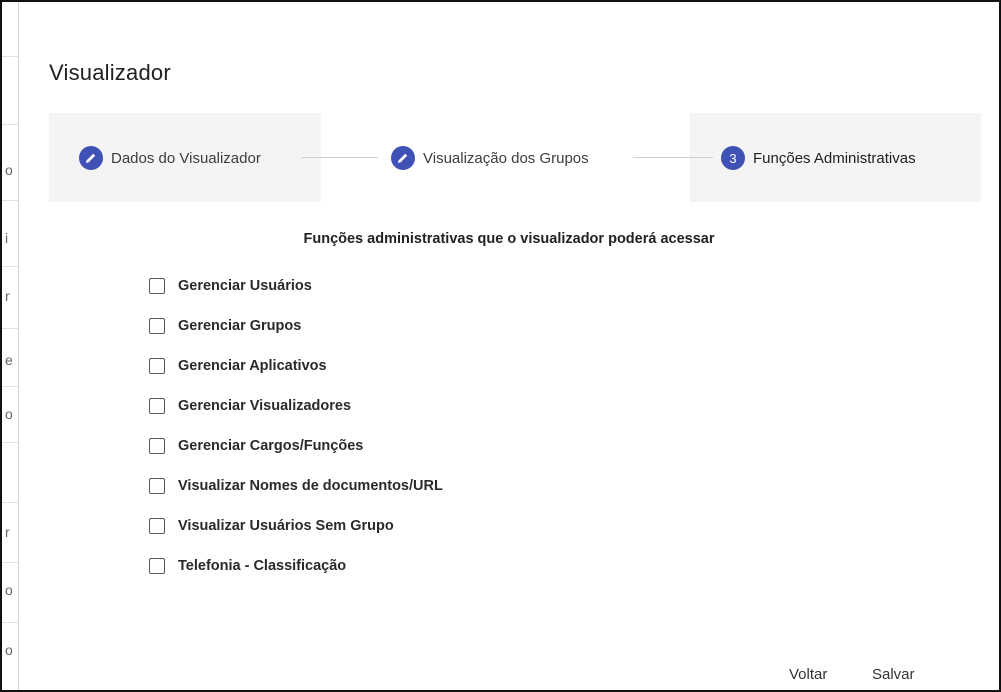  I want to click on option-label: Gerenciar Visualizadores, so click(265, 406).